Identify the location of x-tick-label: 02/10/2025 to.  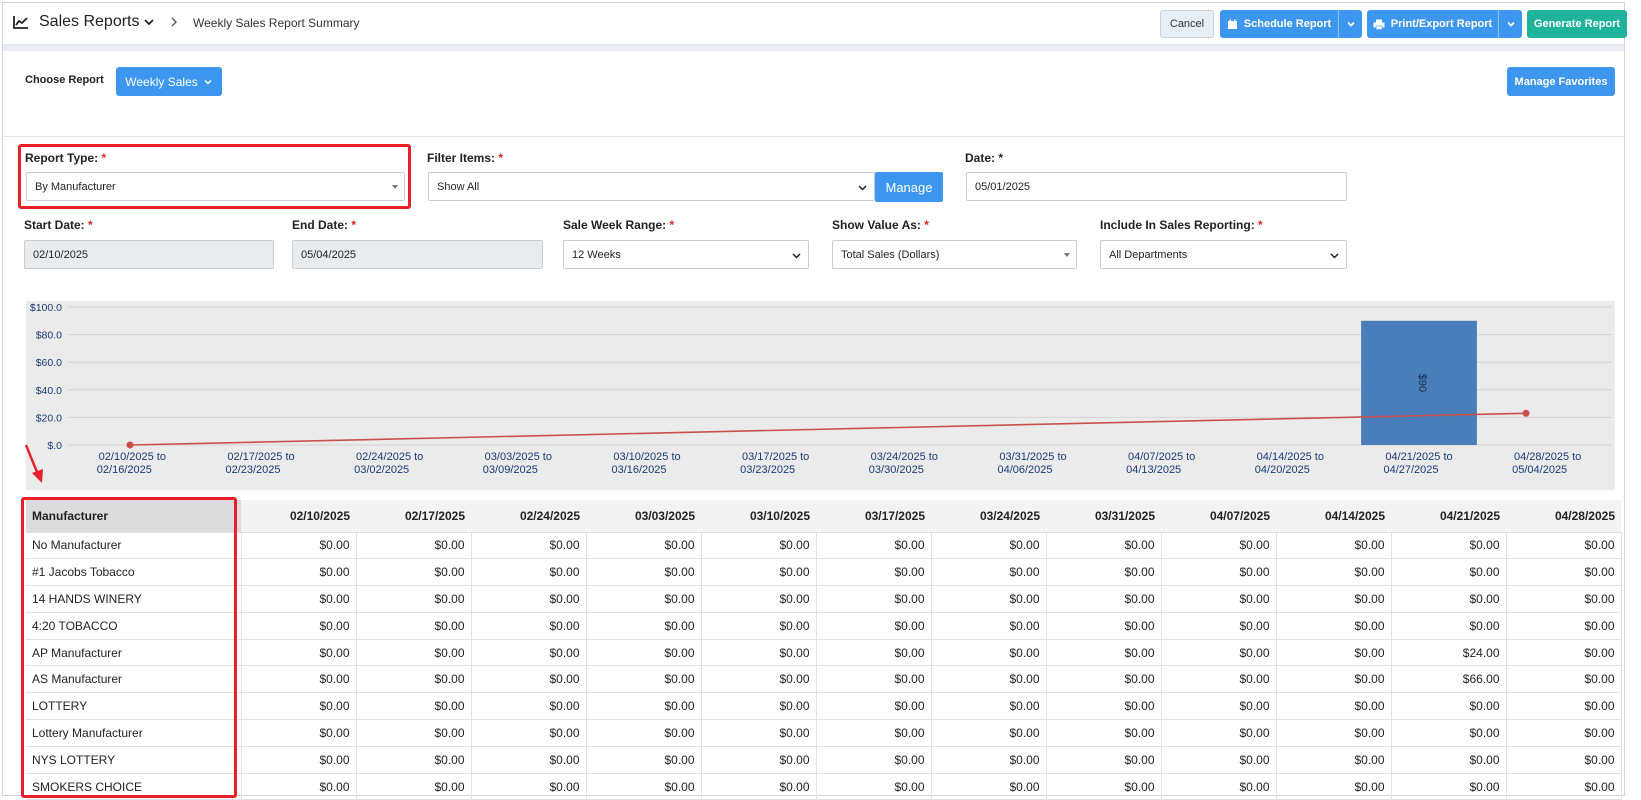
(132, 457).